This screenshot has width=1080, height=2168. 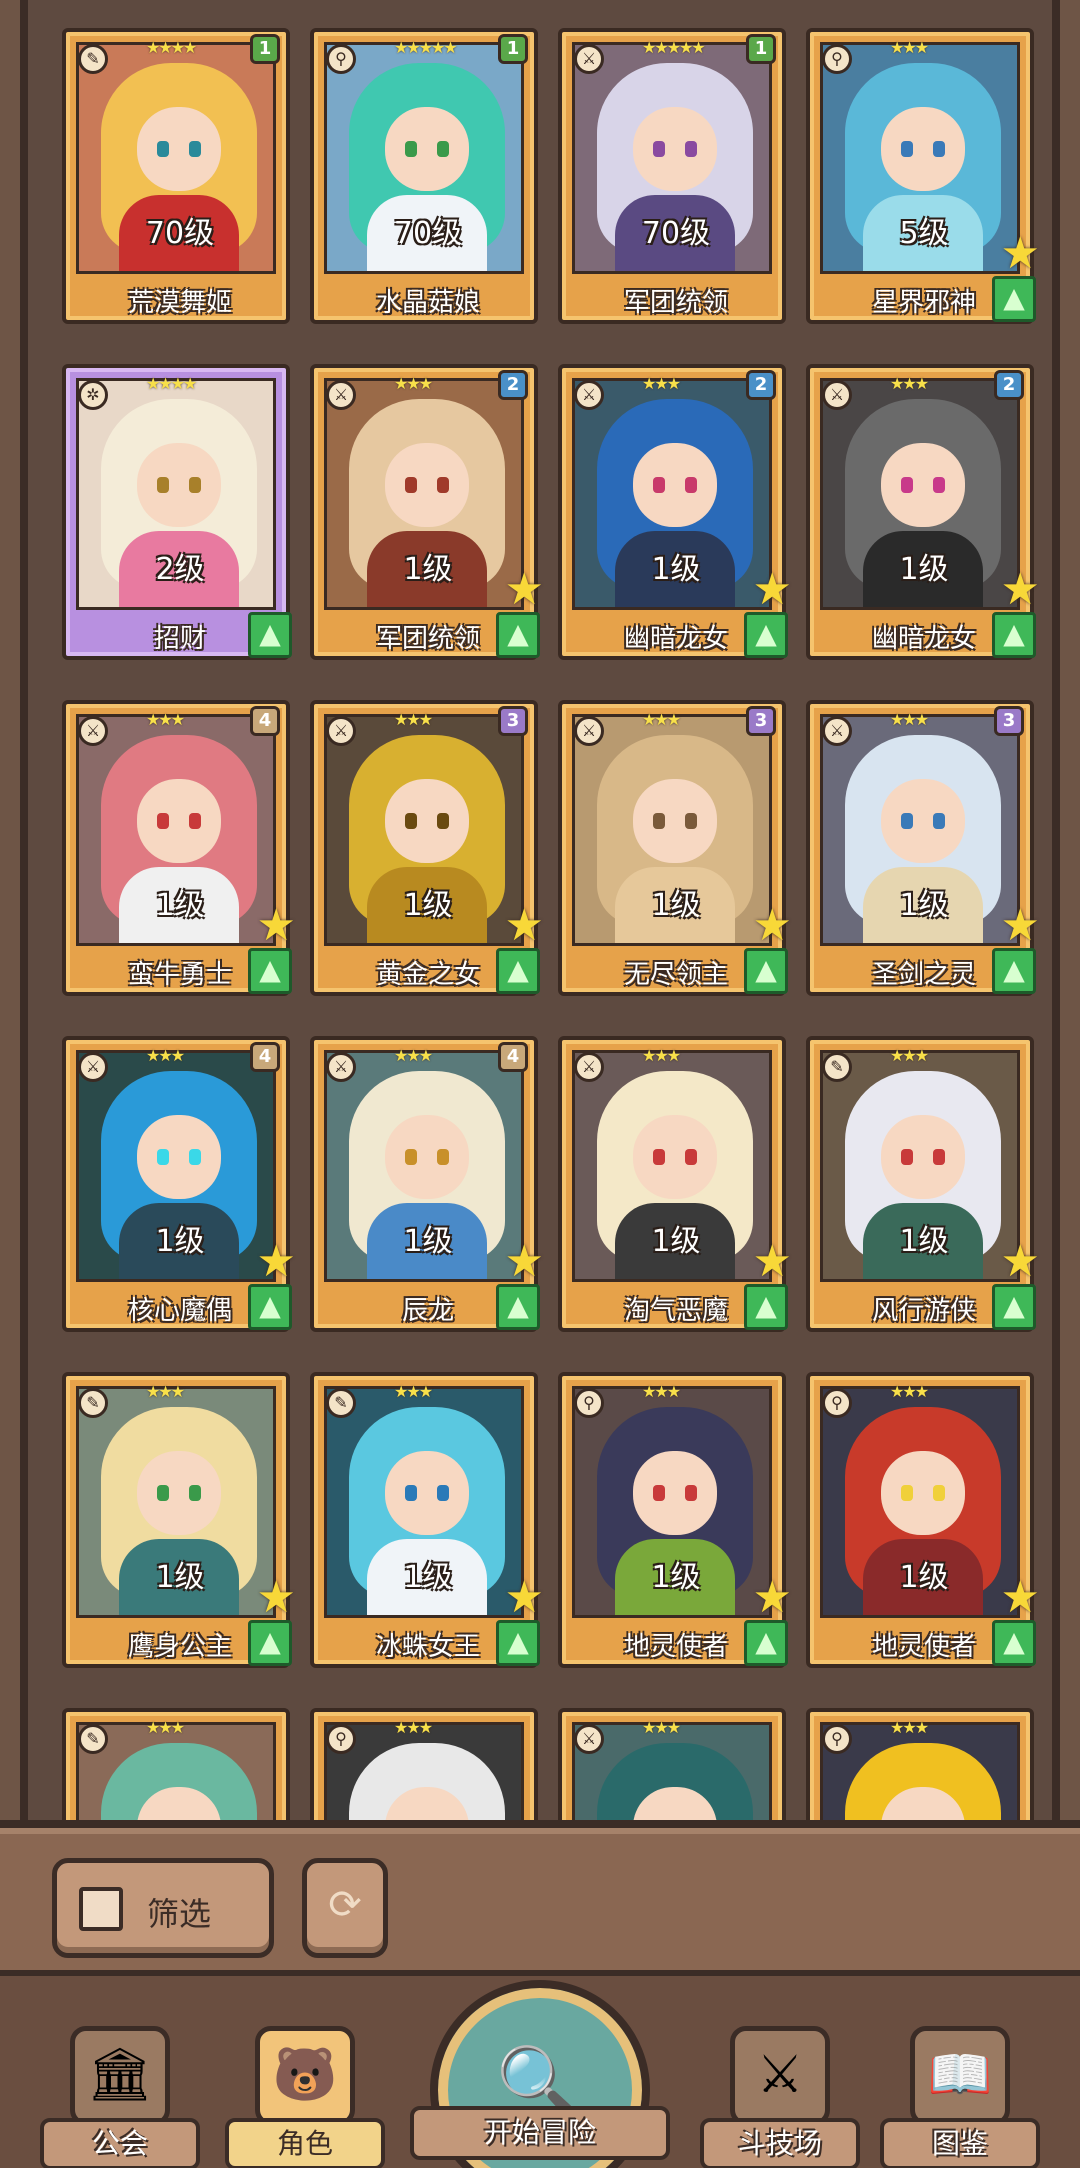 What do you see at coordinates (427, 512) in the screenshot?
I see `hero-card: ⚔ ★★★ 2 1级 军团统领 ★ ▲` at bounding box center [427, 512].